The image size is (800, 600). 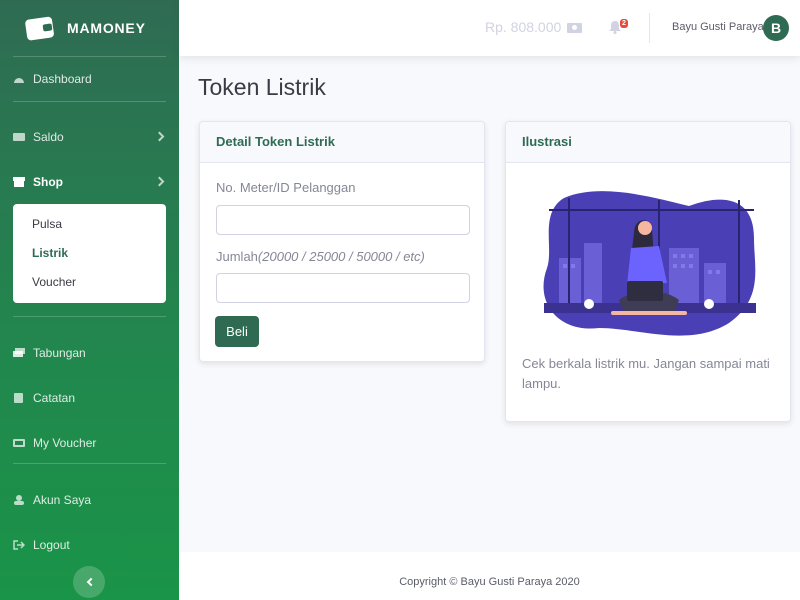 What do you see at coordinates (18, 397) in the screenshot?
I see `note-icon` at bounding box center [18, 397].